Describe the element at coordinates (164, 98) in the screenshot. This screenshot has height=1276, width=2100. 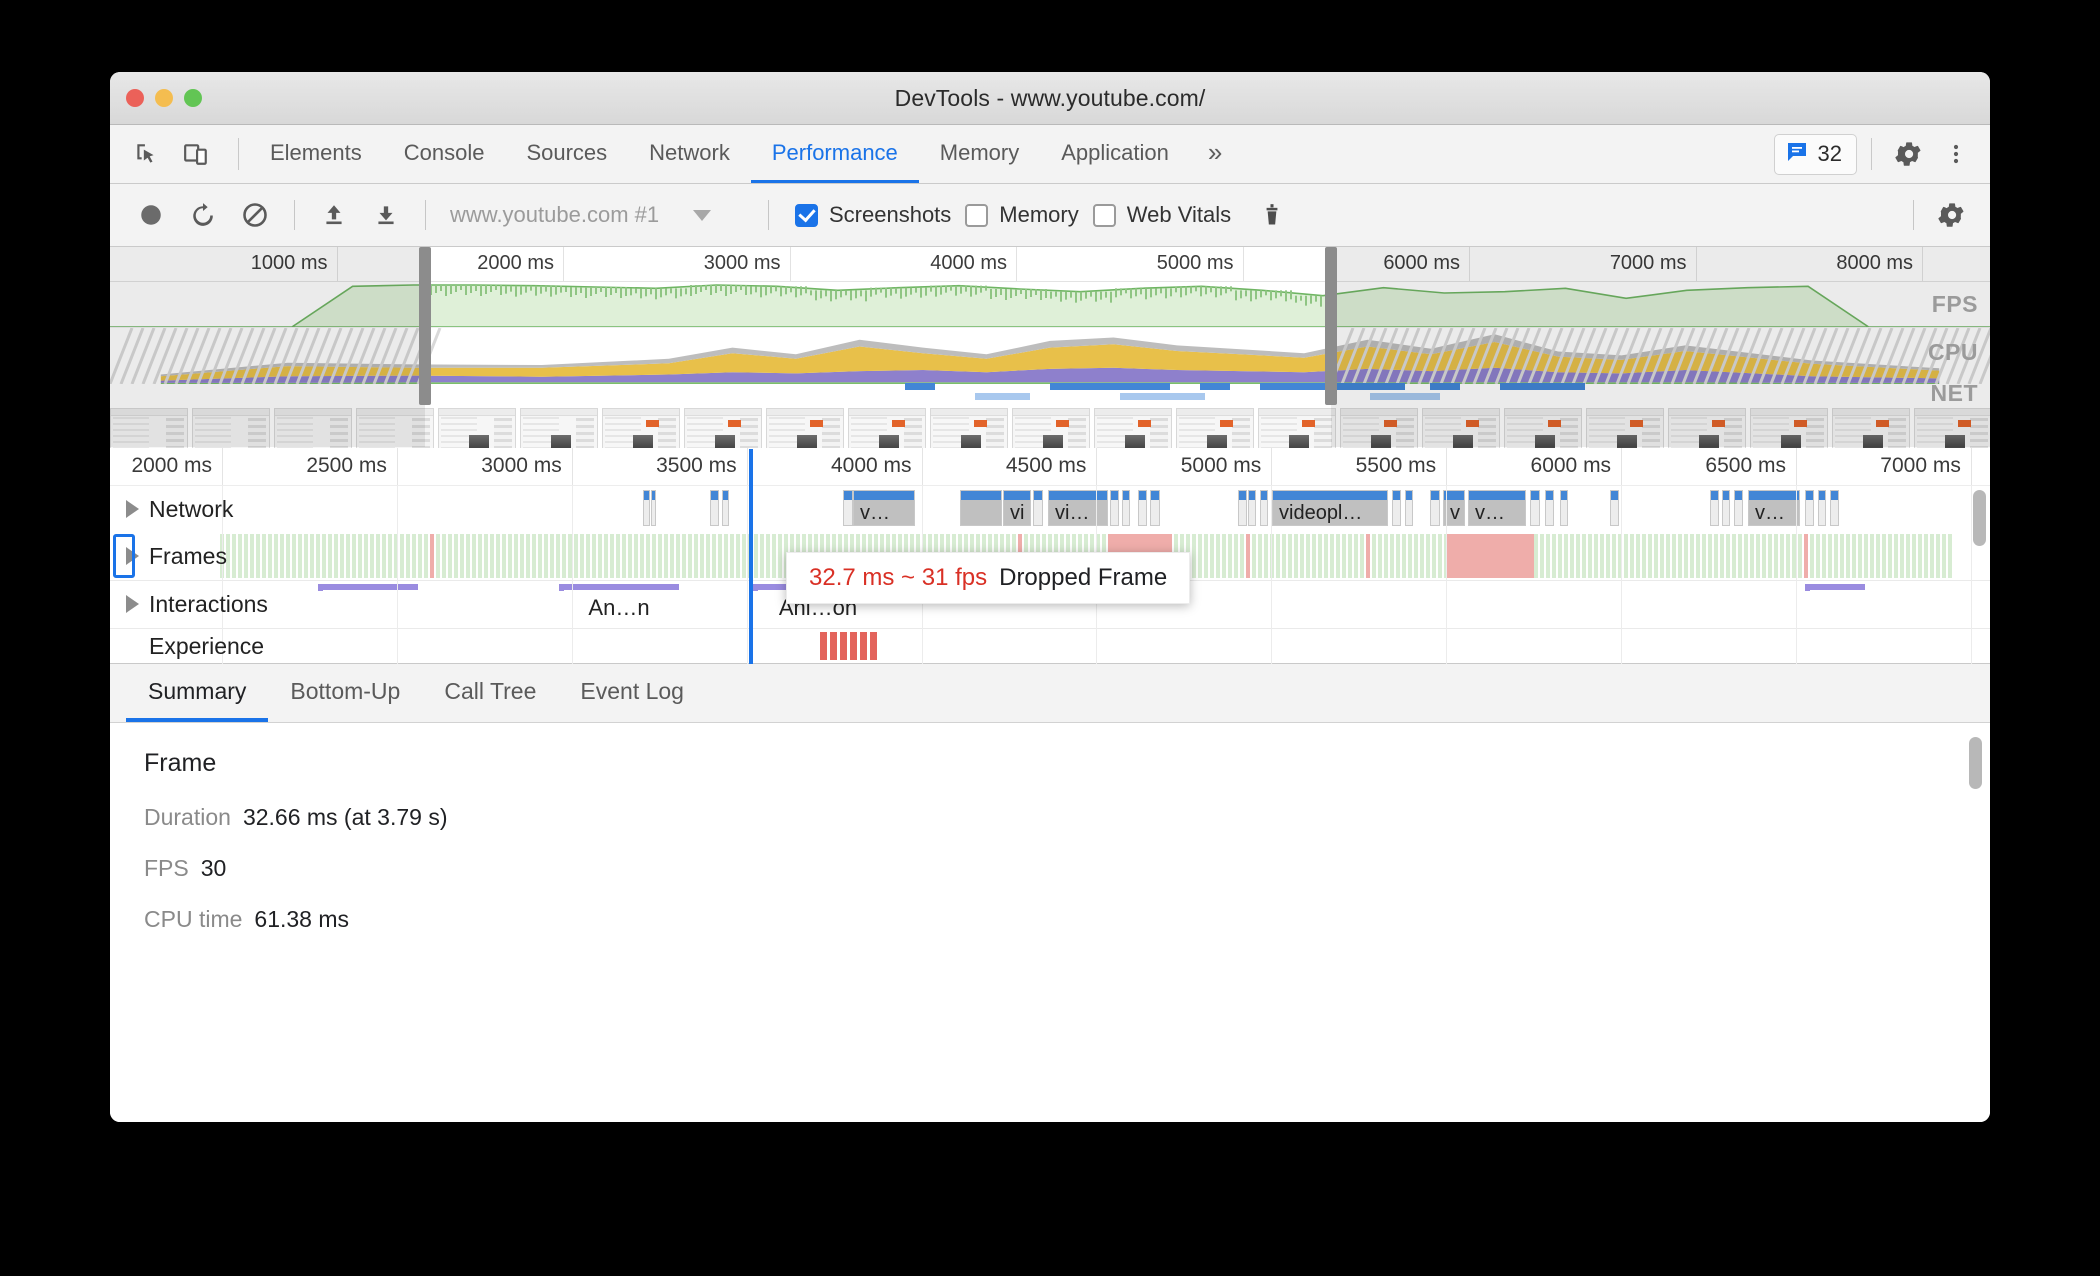
I see `minimize-button` at that location.